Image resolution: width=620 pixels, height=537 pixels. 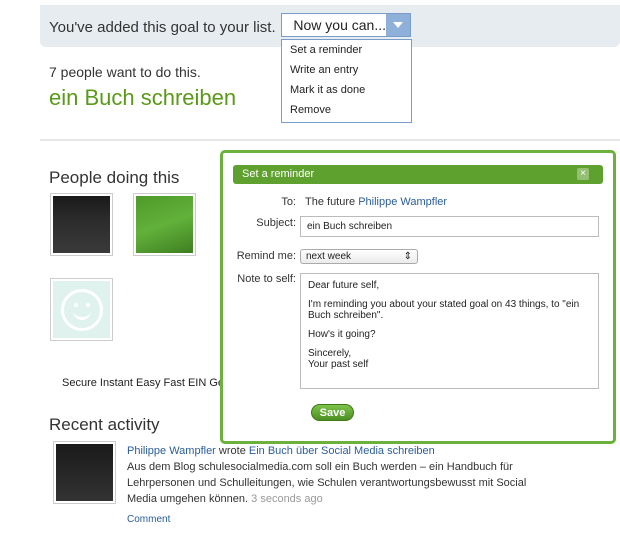 What do you see at coordinates (398, 25) in the screenshot?
I see `chevron-down-icon` at bounding box center [398, 25].